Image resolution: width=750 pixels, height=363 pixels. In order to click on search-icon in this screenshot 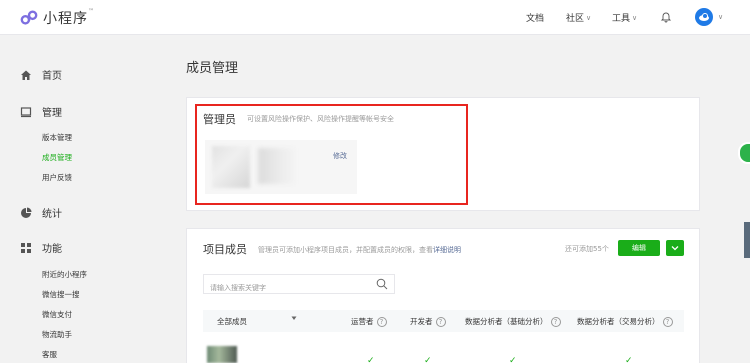, I will do `click(382, 284)`.